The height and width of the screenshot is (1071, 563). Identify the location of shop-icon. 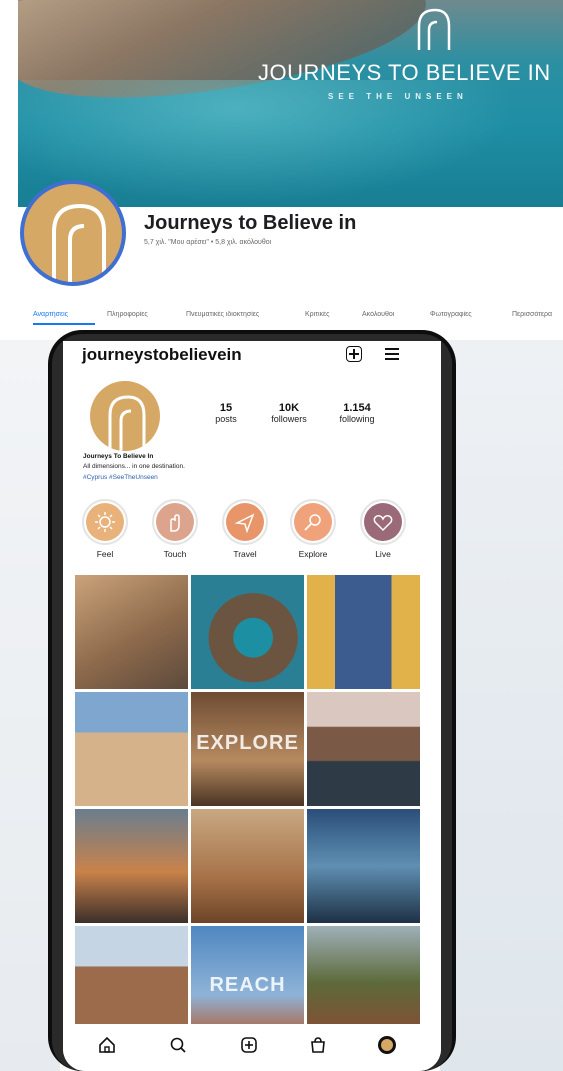
(318, 1045).